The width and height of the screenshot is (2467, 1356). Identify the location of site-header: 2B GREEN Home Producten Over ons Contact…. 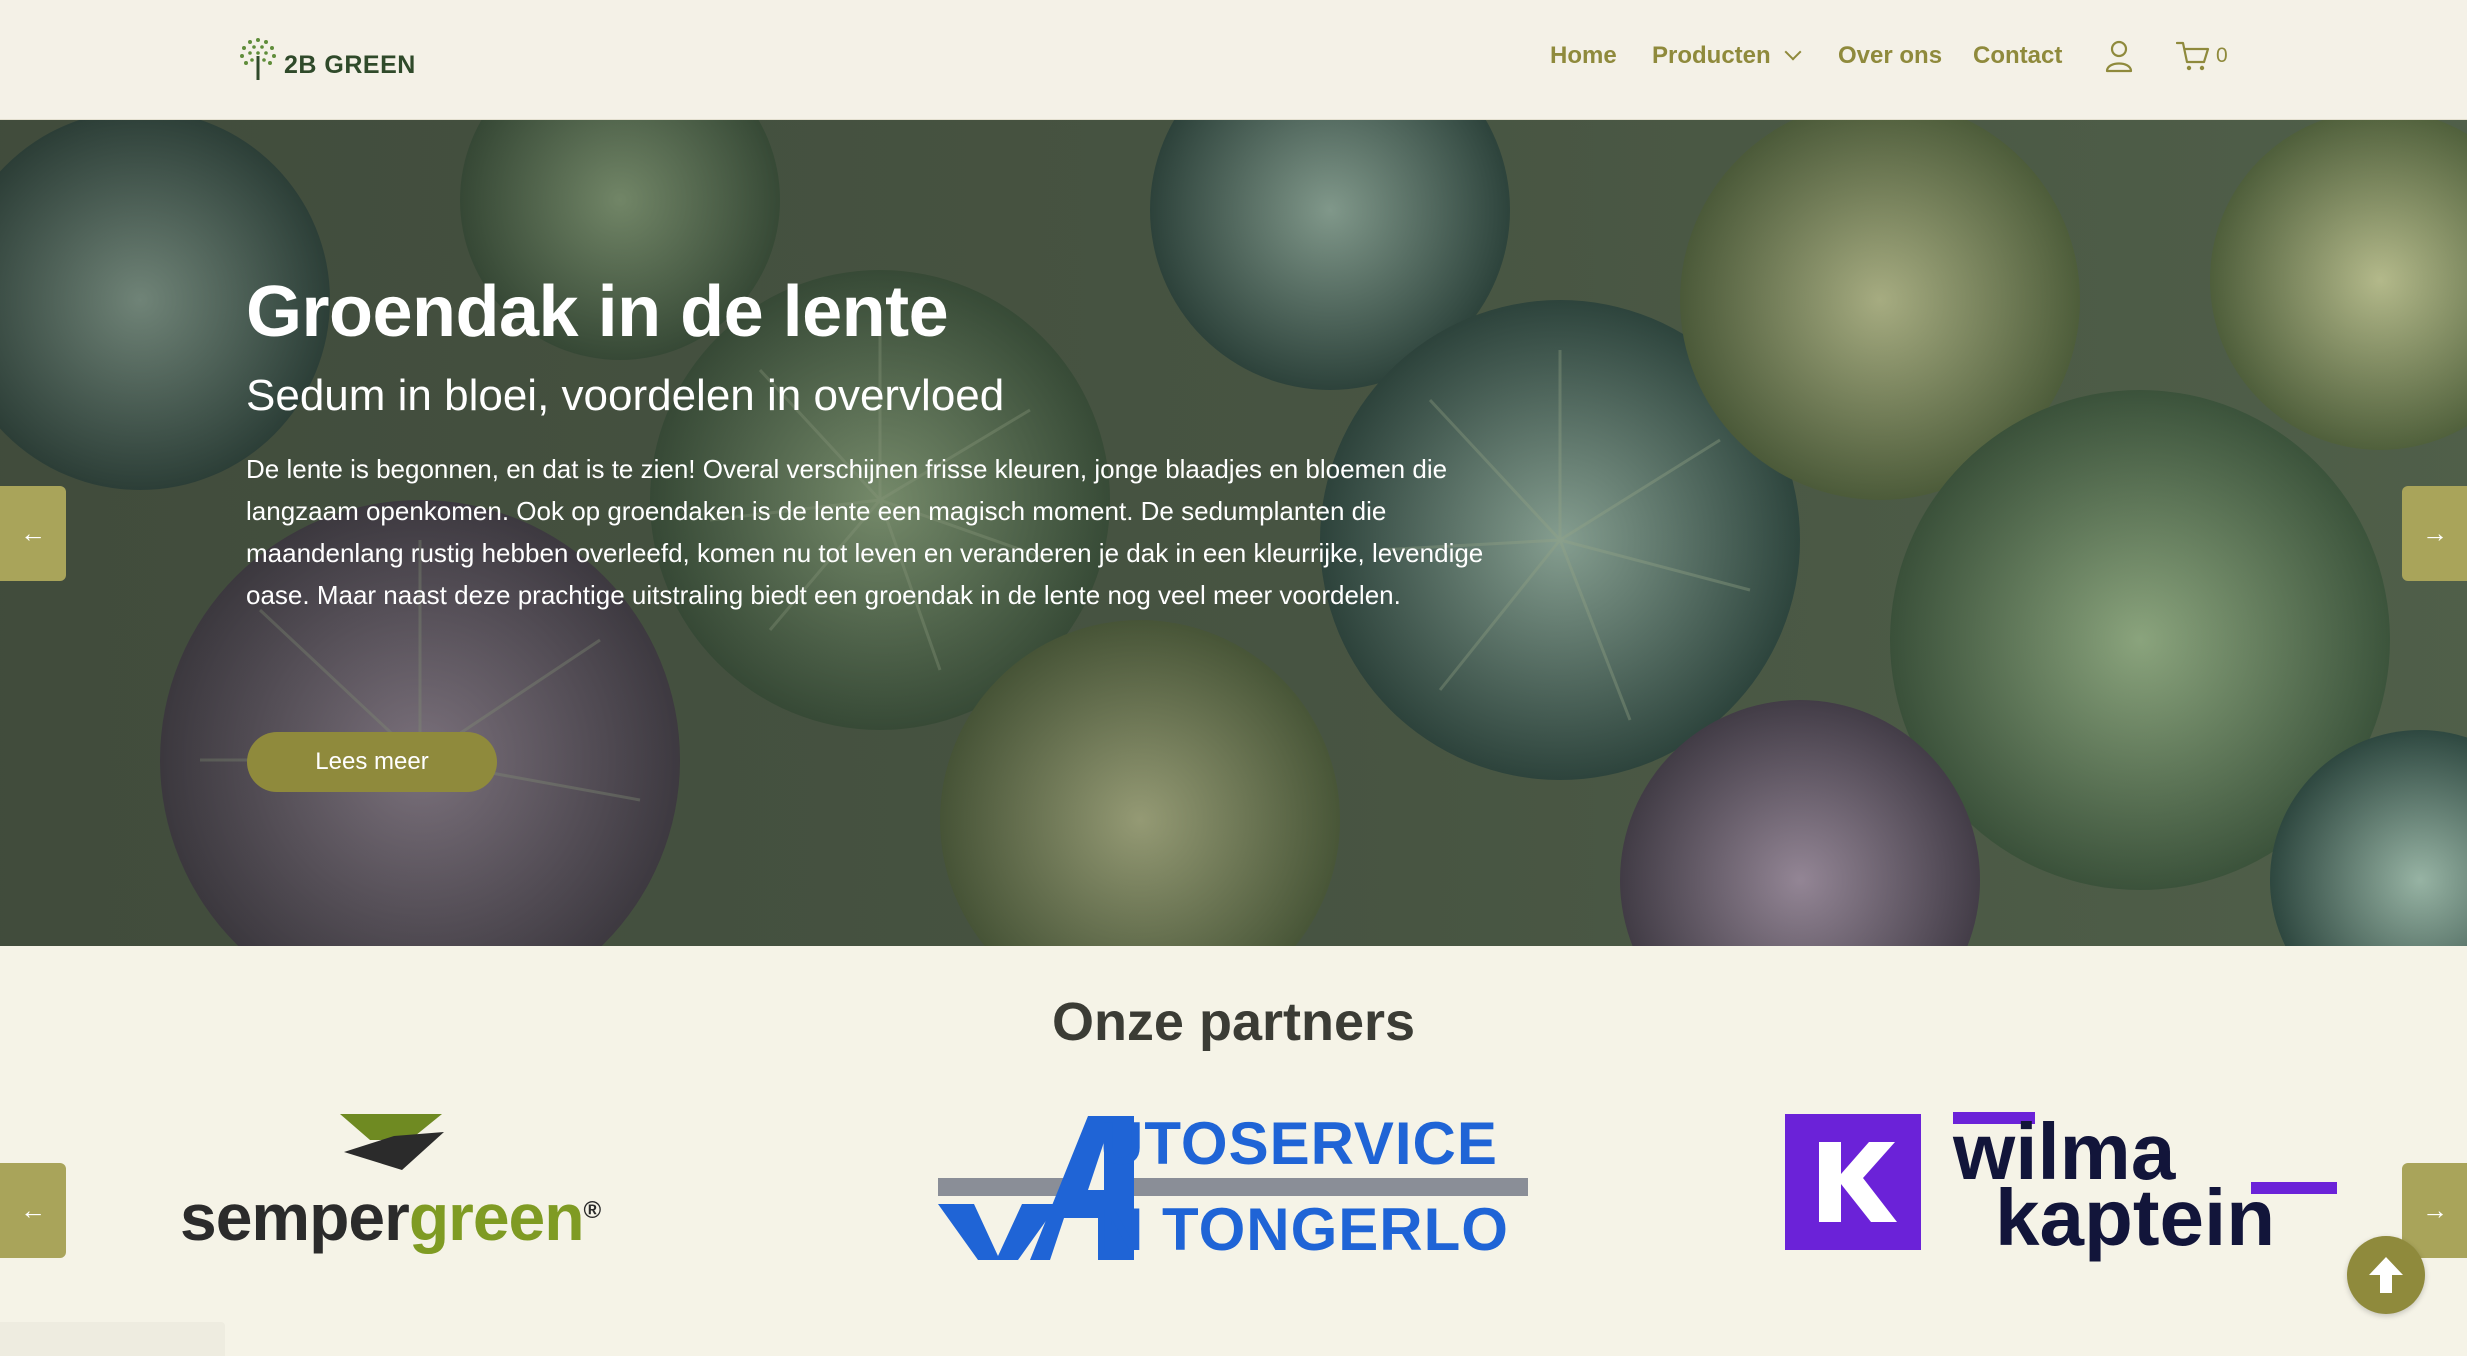
(1233, 60).